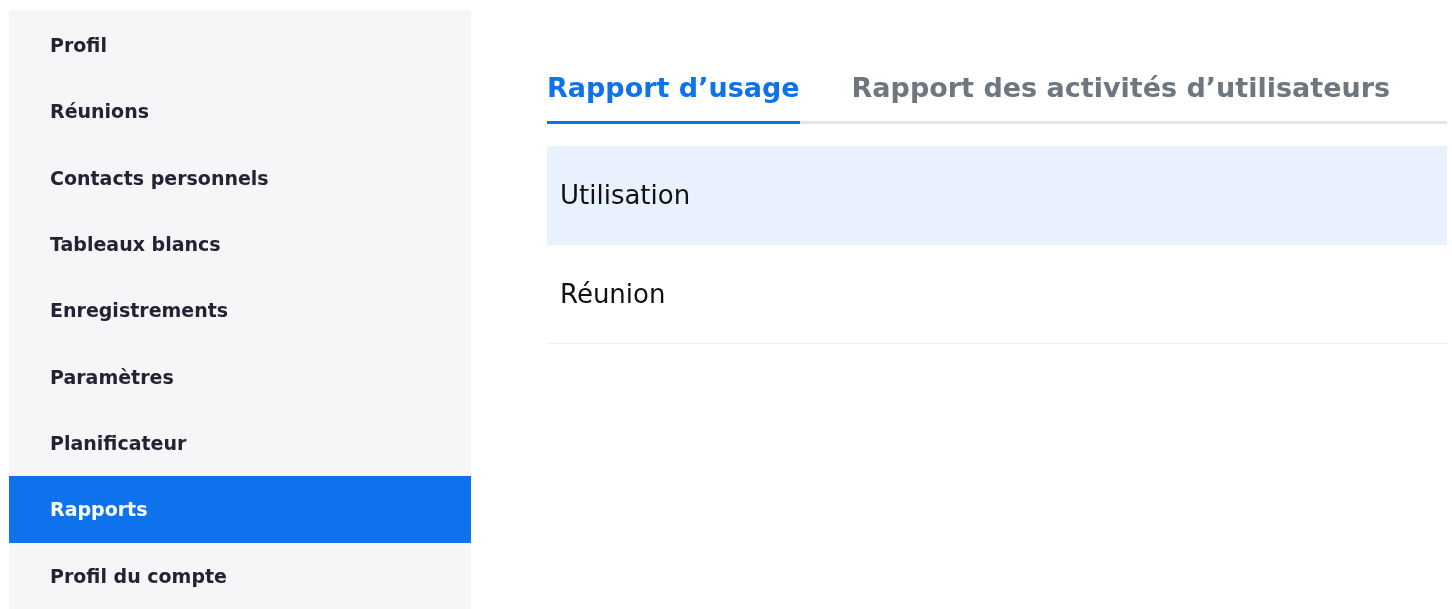 This screenshot has width=1452, height=609. What do you see at coordinates (240, 575) in the screenshot?
I see `sidebar-item: Profil du compte` at bounding box center [240, 575].